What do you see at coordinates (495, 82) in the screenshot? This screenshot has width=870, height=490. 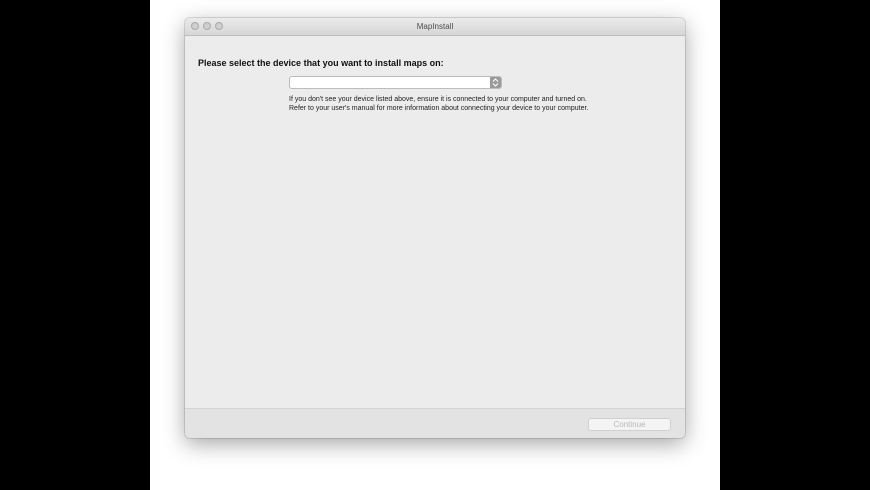 I see `select-arrows-icon` at bounding box center [495, 82].